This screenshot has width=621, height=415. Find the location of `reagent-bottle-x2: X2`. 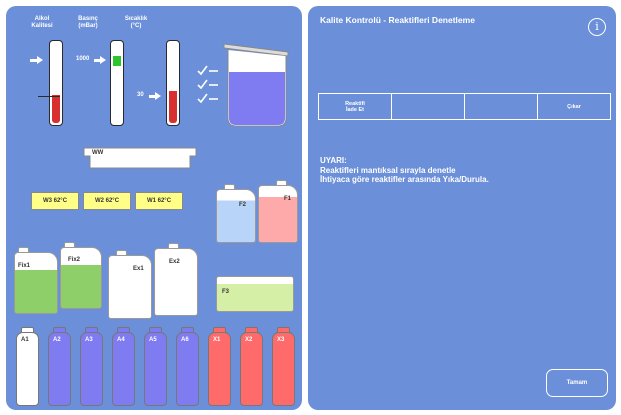

reagent-bottle-x2: X2 is located at coordinates (251, 369).